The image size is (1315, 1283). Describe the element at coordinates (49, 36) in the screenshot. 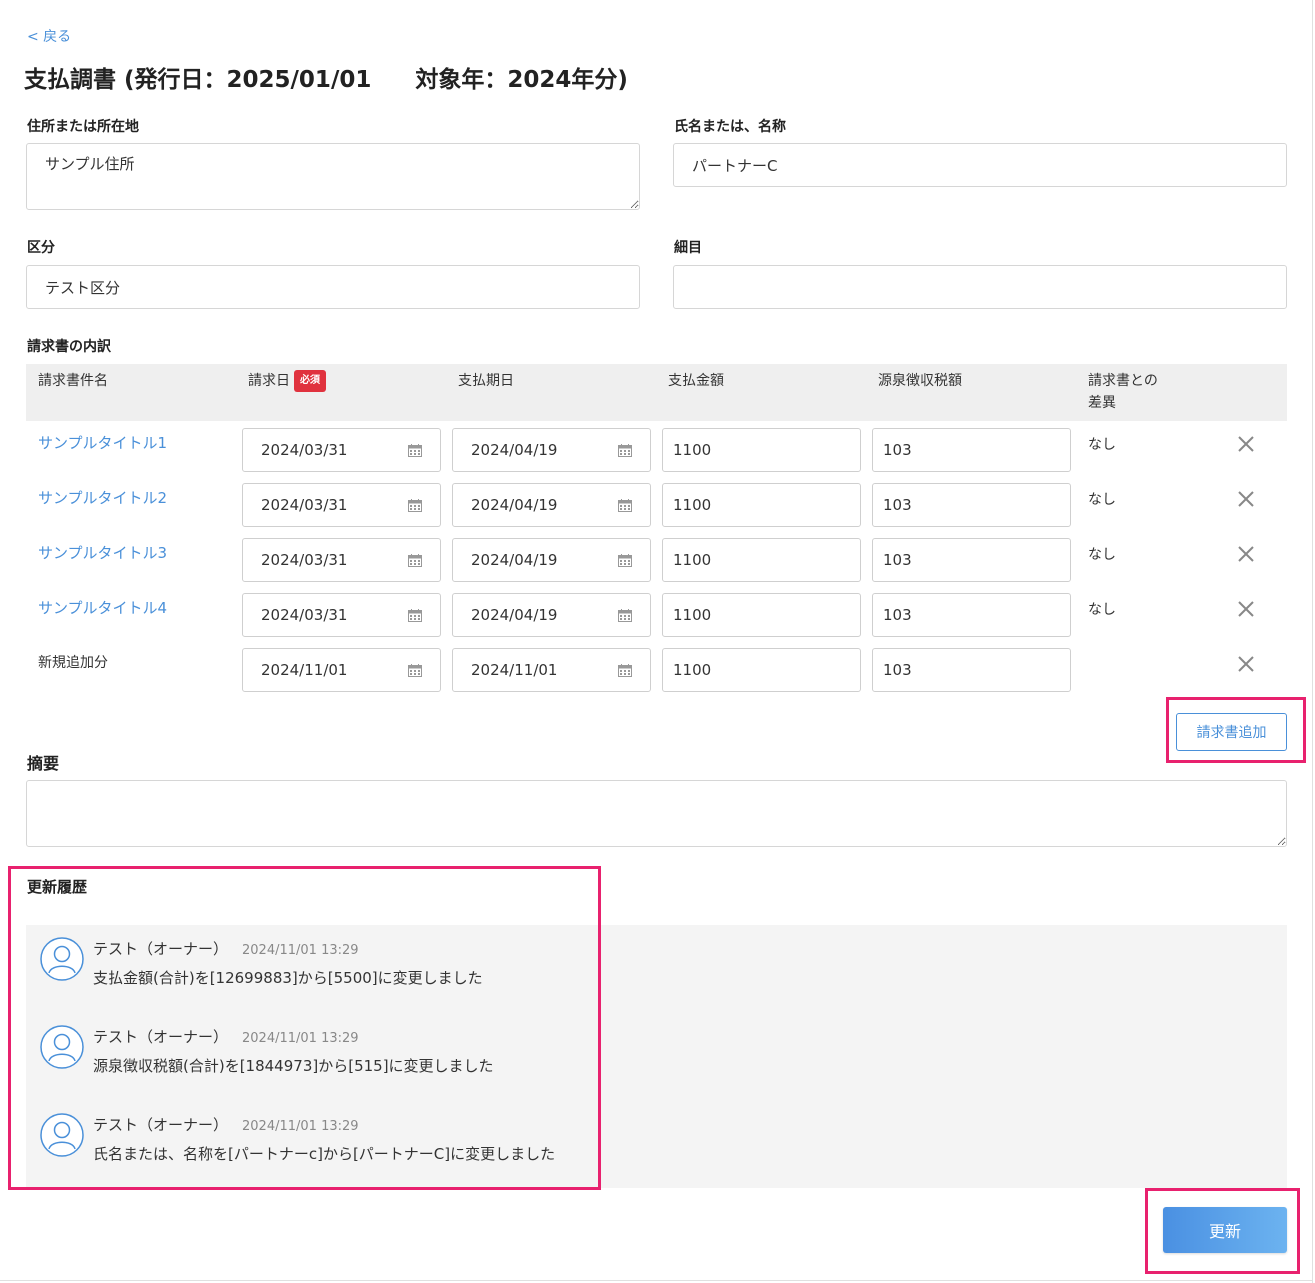

I see `back-link: < 戻る` at that location.